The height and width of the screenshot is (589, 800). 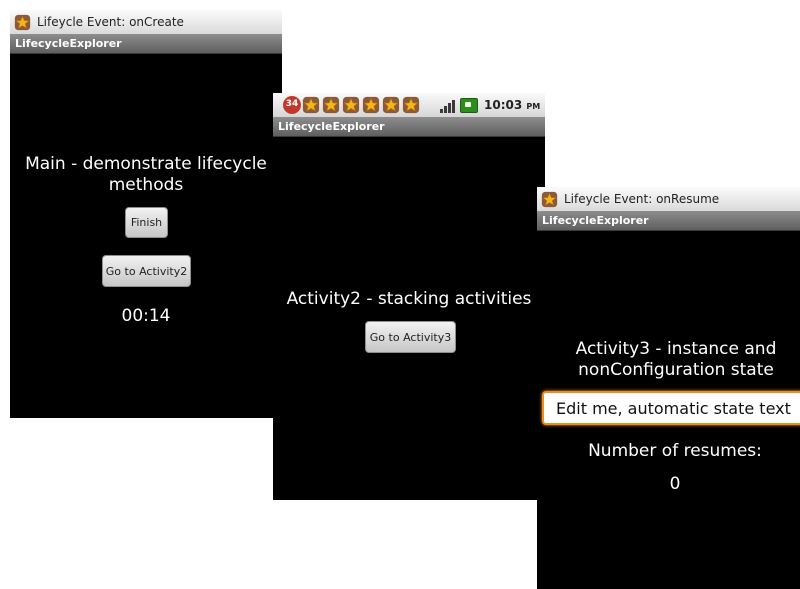 I want to click on notification-count-badge: 34, so click(x=292, y=105).